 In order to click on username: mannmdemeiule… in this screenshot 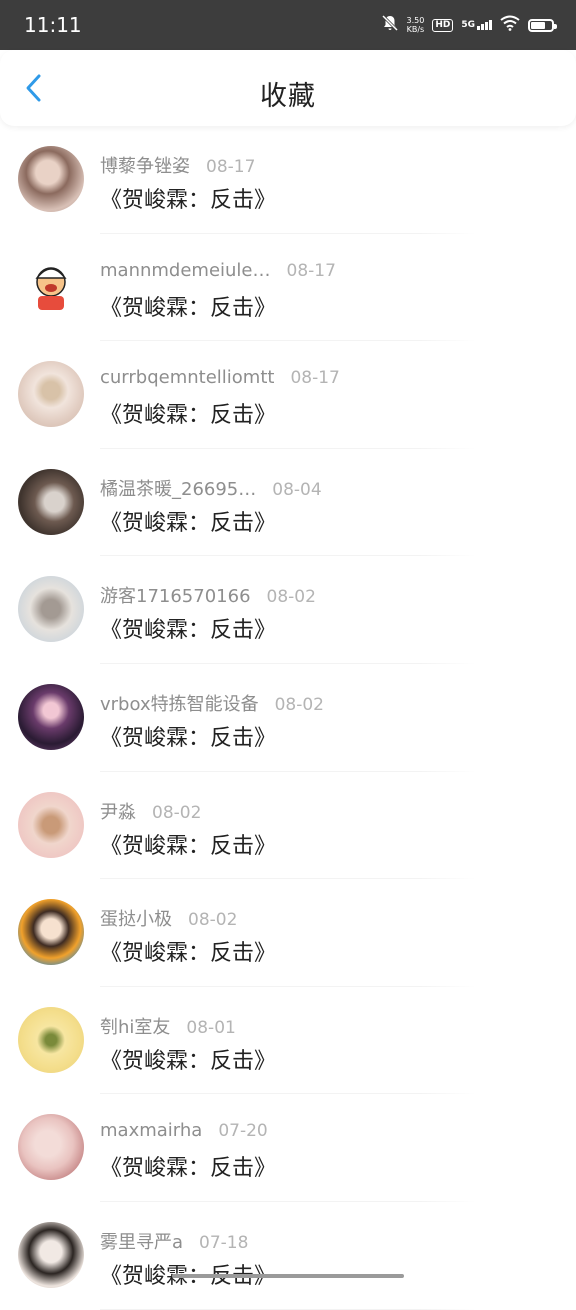, I will do `click(185, 270)`.